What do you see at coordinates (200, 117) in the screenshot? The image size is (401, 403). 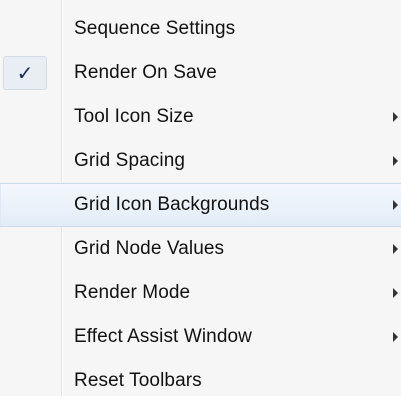 I see `menu-item-tool-icon-size: Tool Icon Size` at bounding box center [200, 117].